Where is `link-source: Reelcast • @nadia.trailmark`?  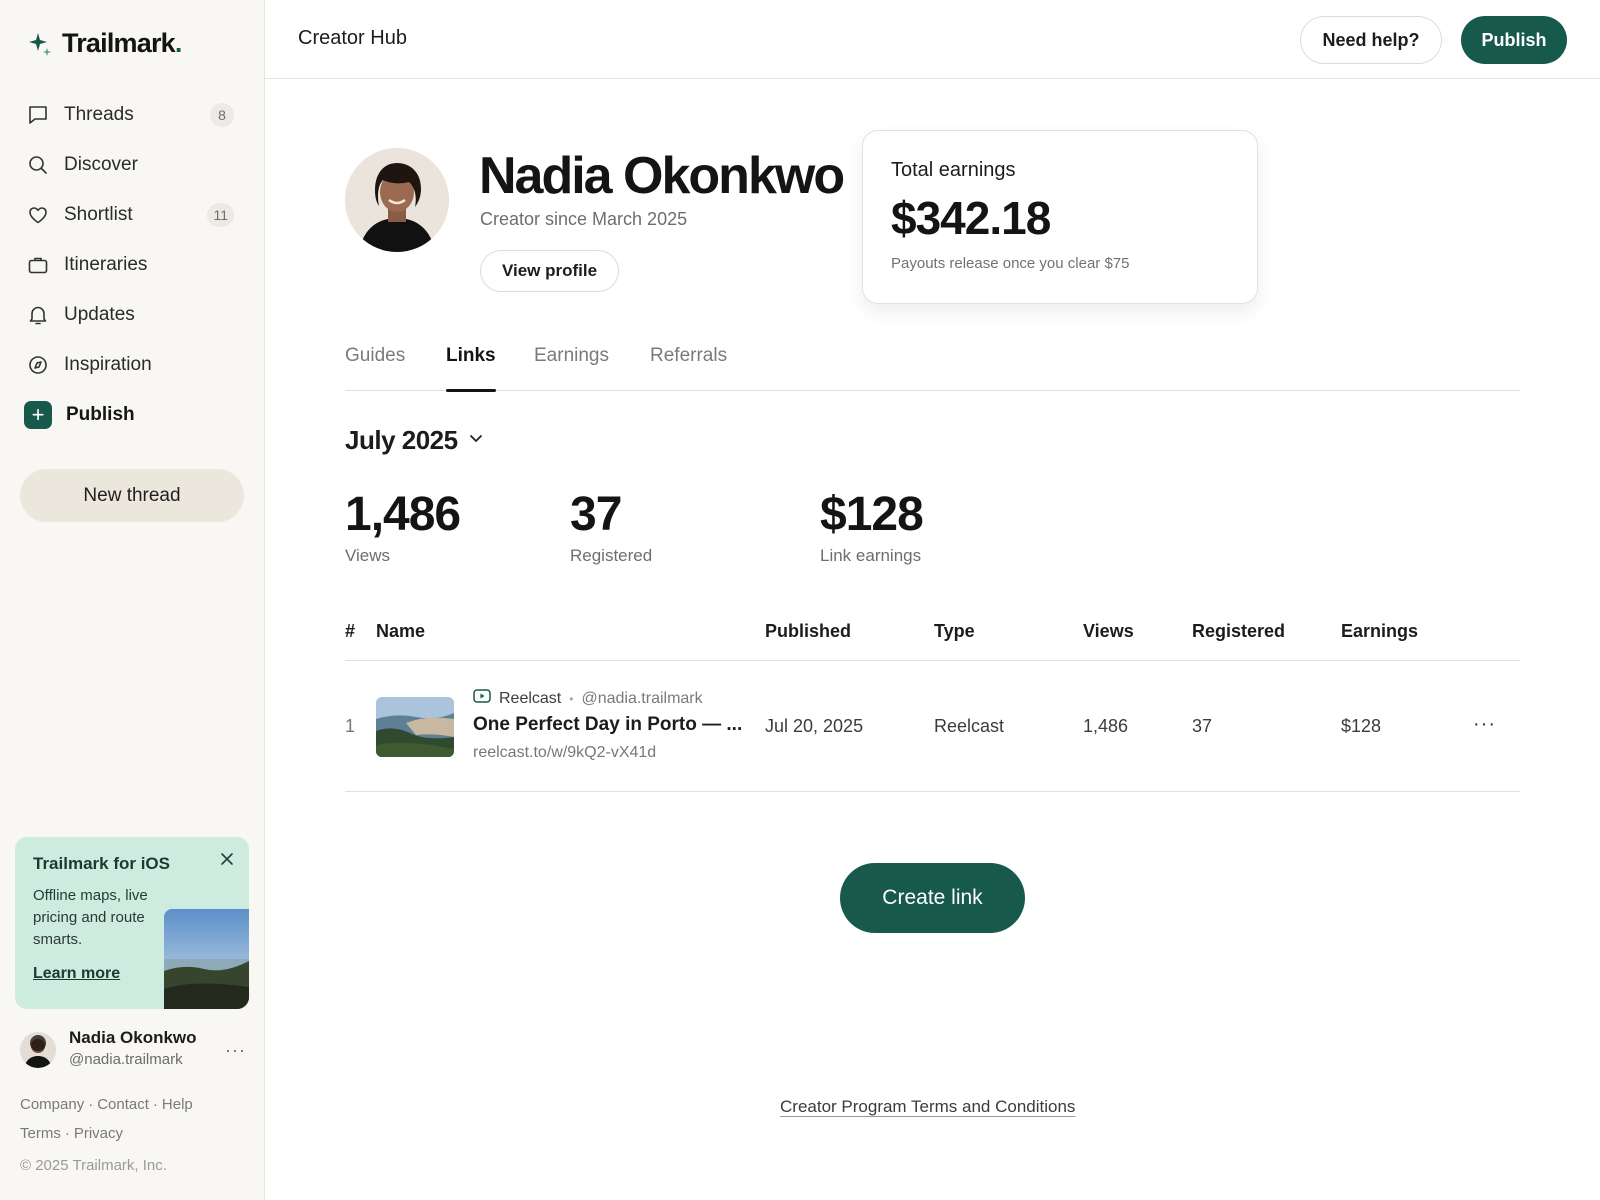
link-source: Reelcast • @nadia.trailmark is located at coordinates (588, 698).